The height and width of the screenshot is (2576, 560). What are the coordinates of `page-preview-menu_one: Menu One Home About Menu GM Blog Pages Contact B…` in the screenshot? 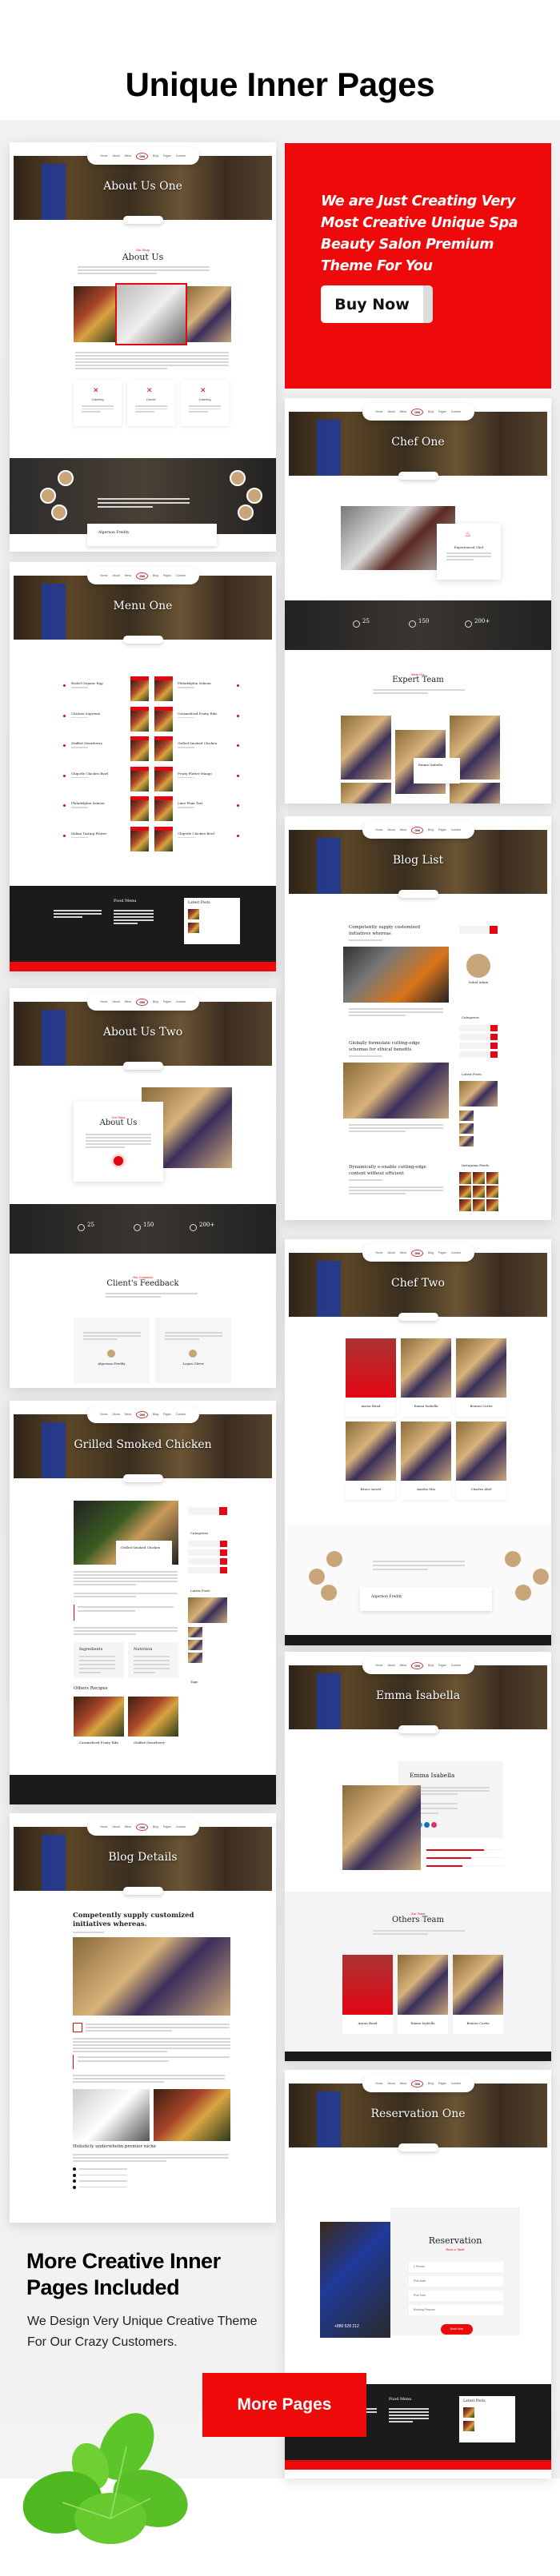 It's located at (143, 766).